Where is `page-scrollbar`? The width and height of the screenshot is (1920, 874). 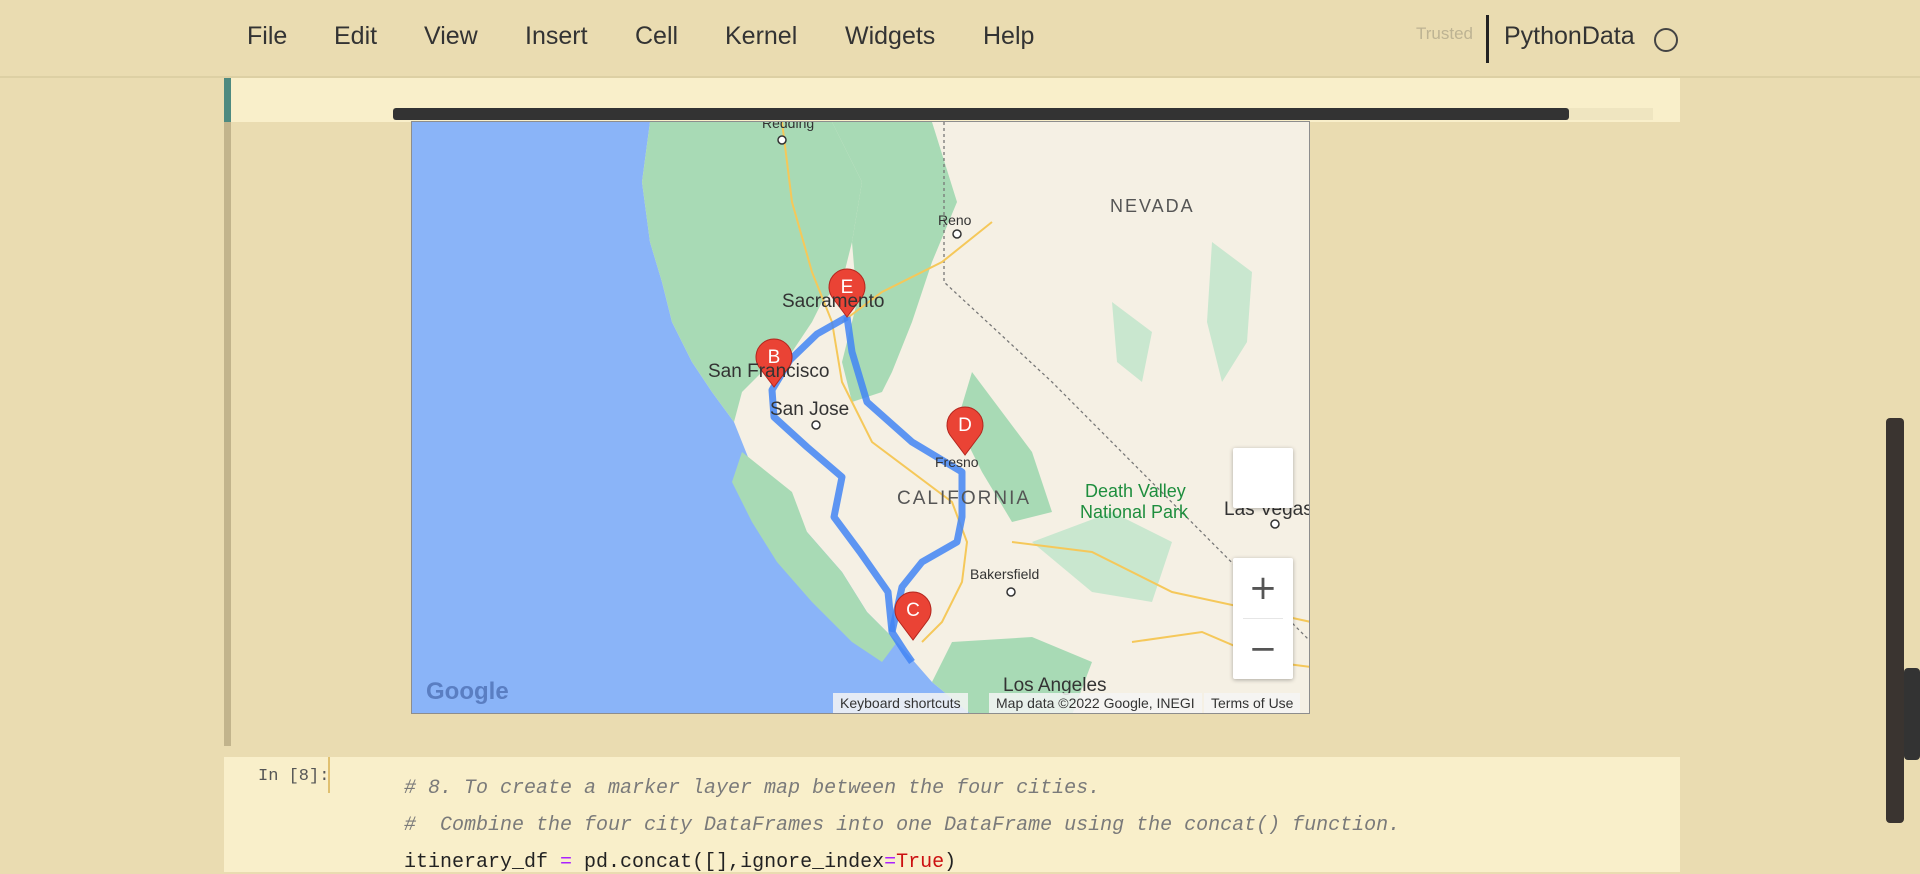 page-scrollbar is located at coordinates (1912, 714).